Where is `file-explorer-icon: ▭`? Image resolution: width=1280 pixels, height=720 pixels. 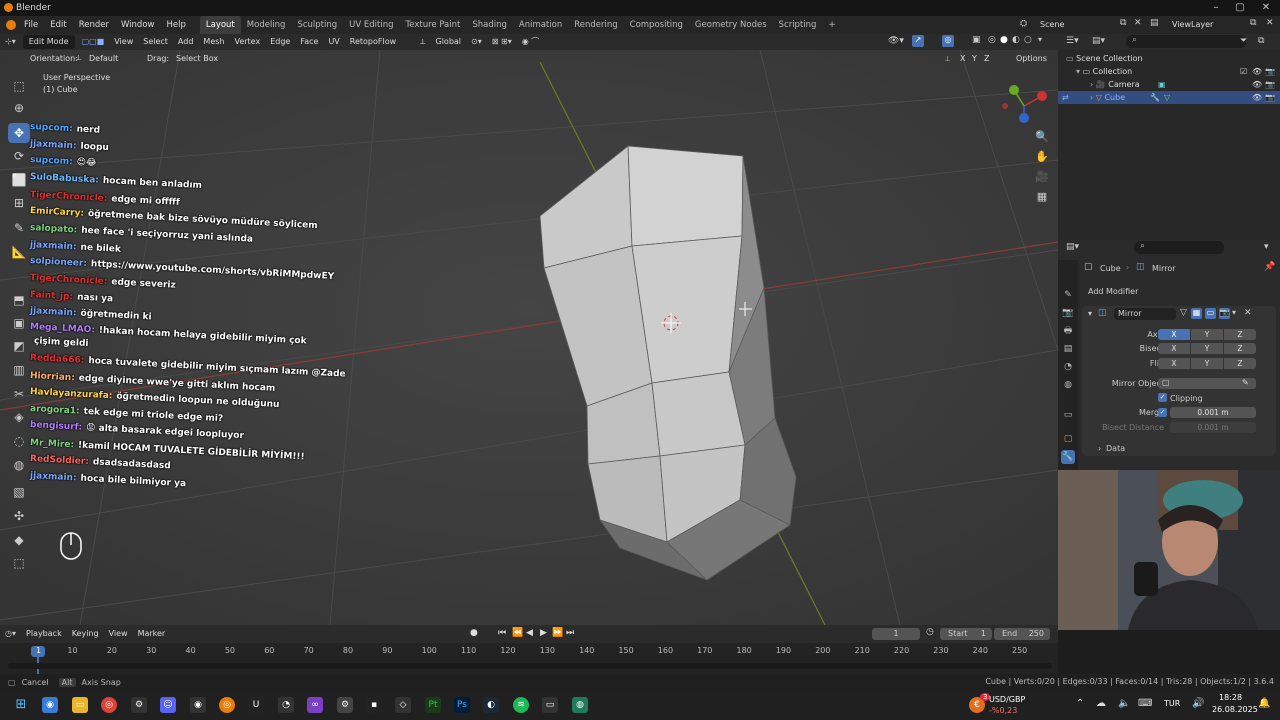
file-explorer-icon: ▭ is located at coordinates (80, 705).